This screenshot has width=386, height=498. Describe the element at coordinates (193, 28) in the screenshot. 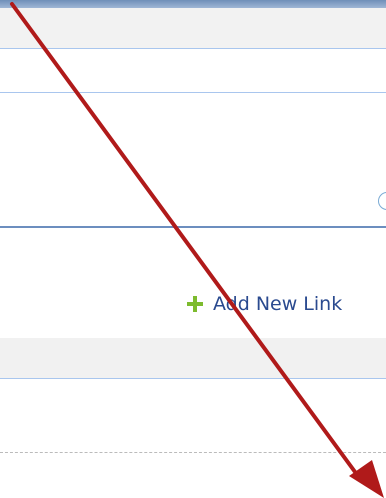

I see `header-band` at that location.